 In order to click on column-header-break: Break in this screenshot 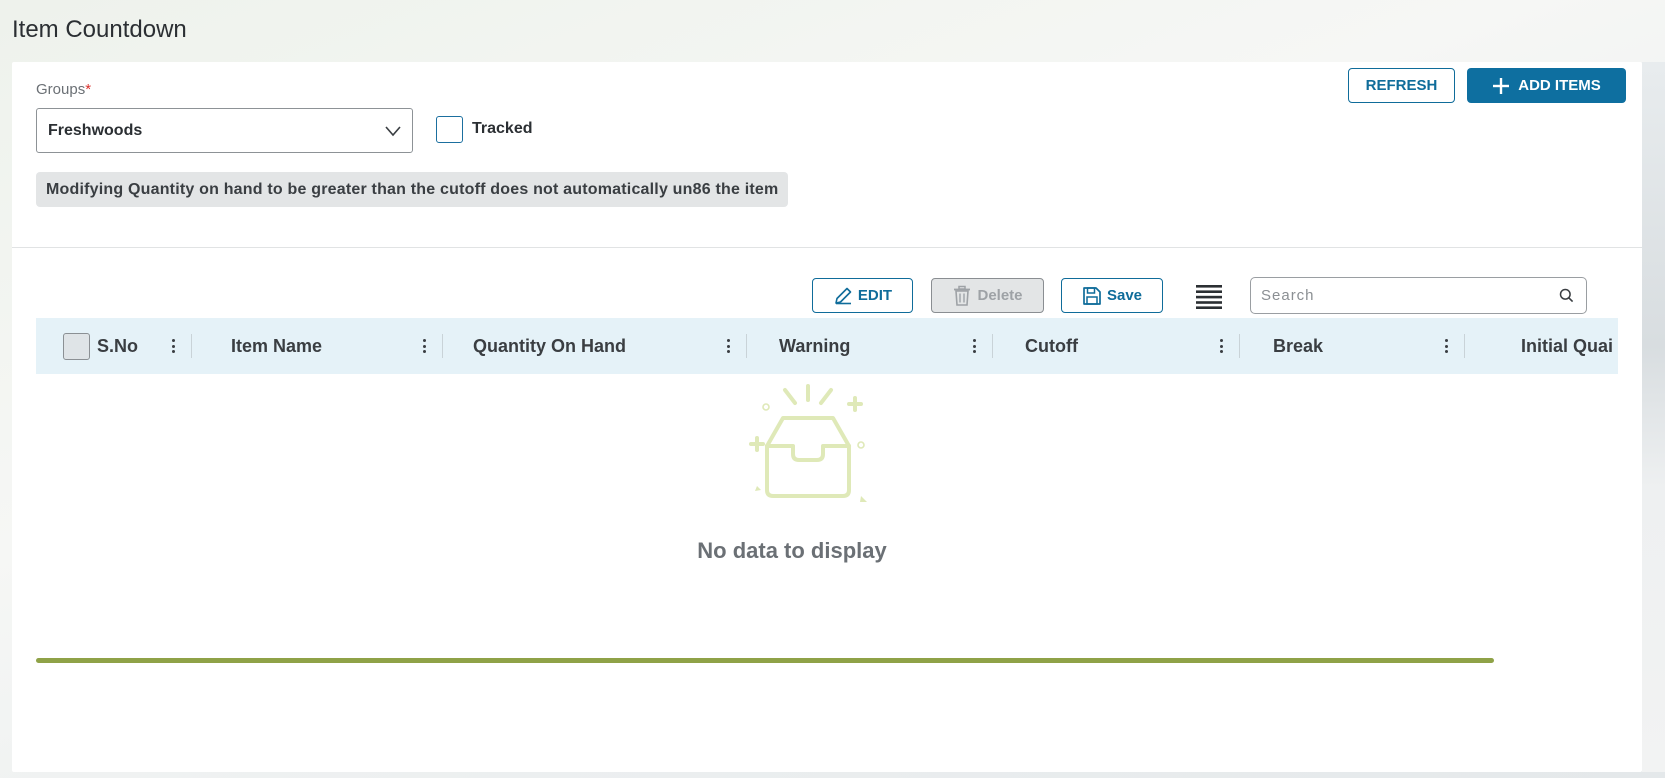, I will do `click(1298, 346)`.